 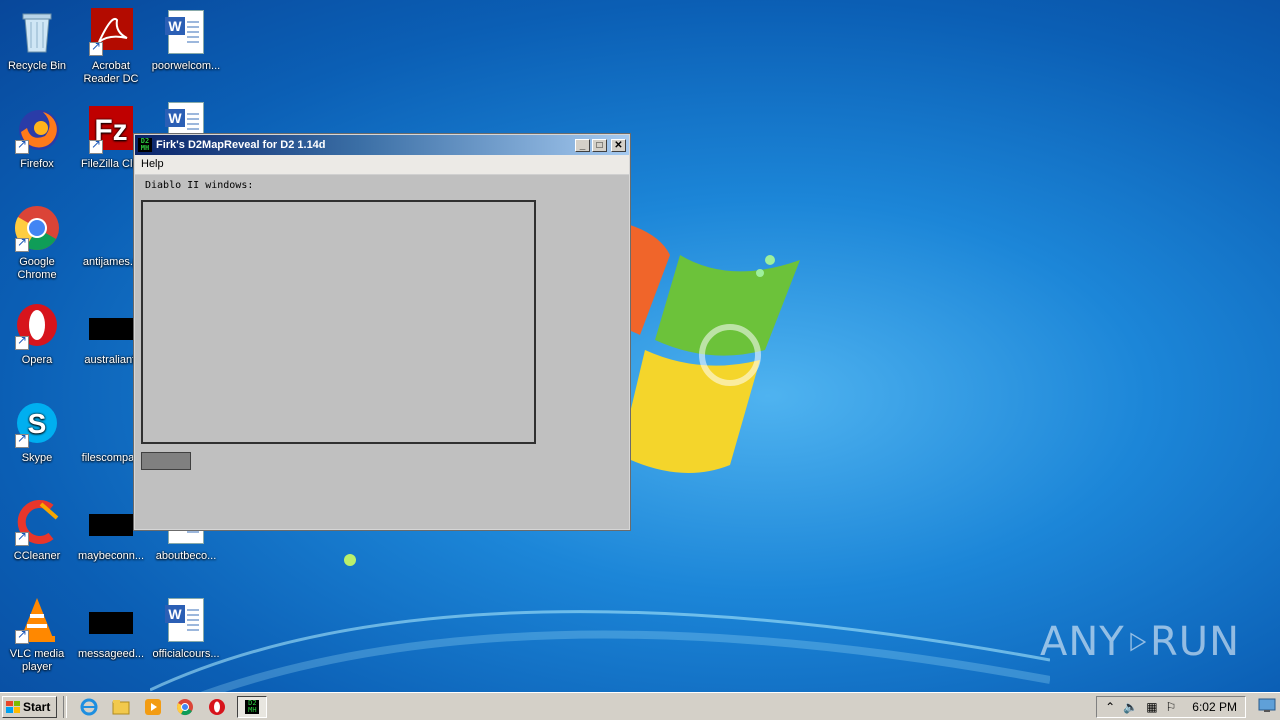 What do you see at coordinates (37, 556) in the screenshot?
I see `desktop-icon-label: CCleaner` at bounding box center [37, 556].